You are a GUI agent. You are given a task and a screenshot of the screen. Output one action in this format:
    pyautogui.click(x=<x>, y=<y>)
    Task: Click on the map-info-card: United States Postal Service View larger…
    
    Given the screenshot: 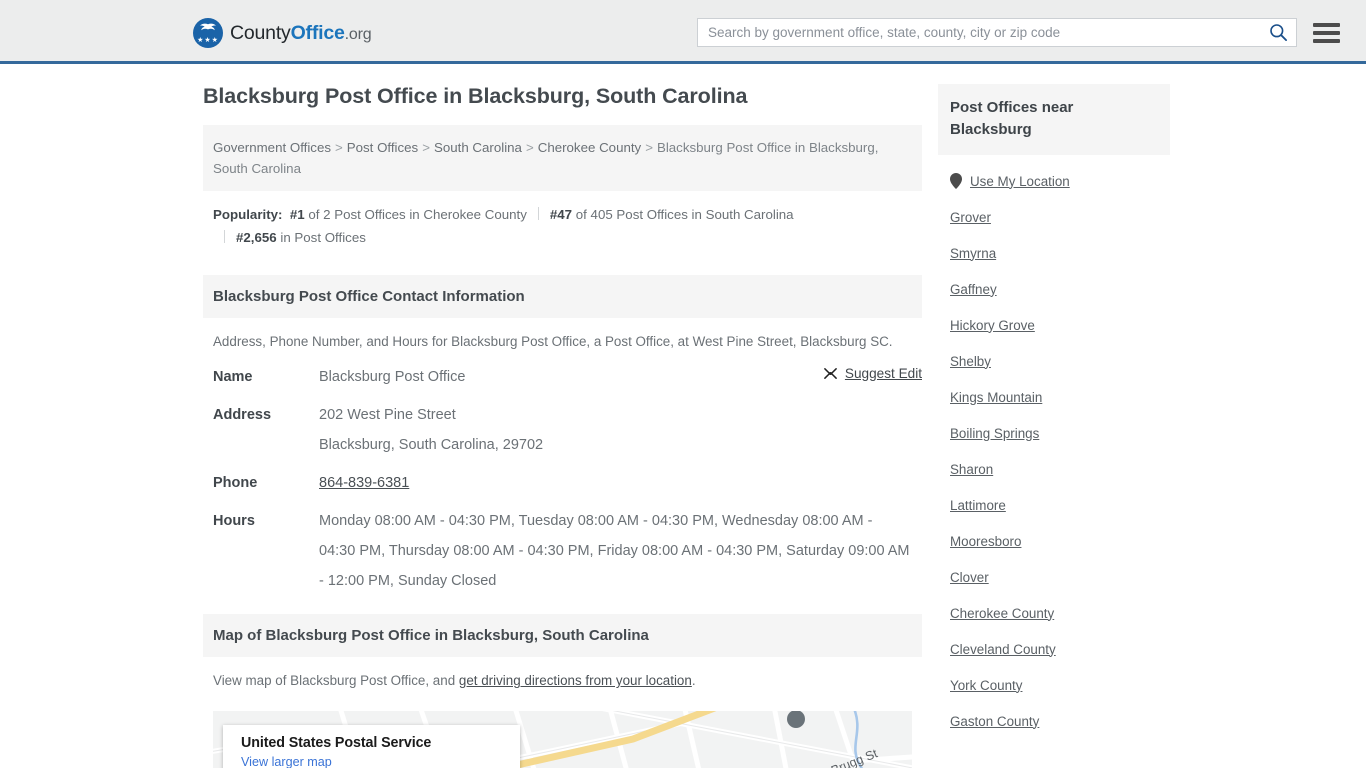 What is the action you would take?
    pyautogui.click(x=371, y=746)
    